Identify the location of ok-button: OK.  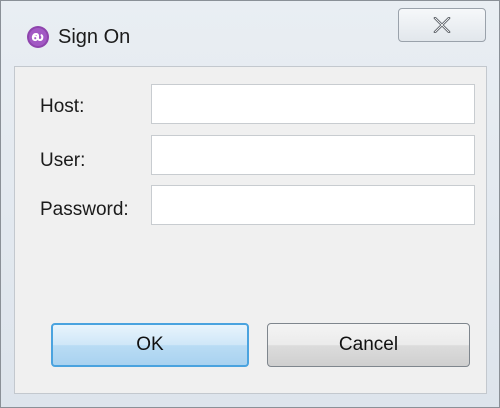
(150, 345).